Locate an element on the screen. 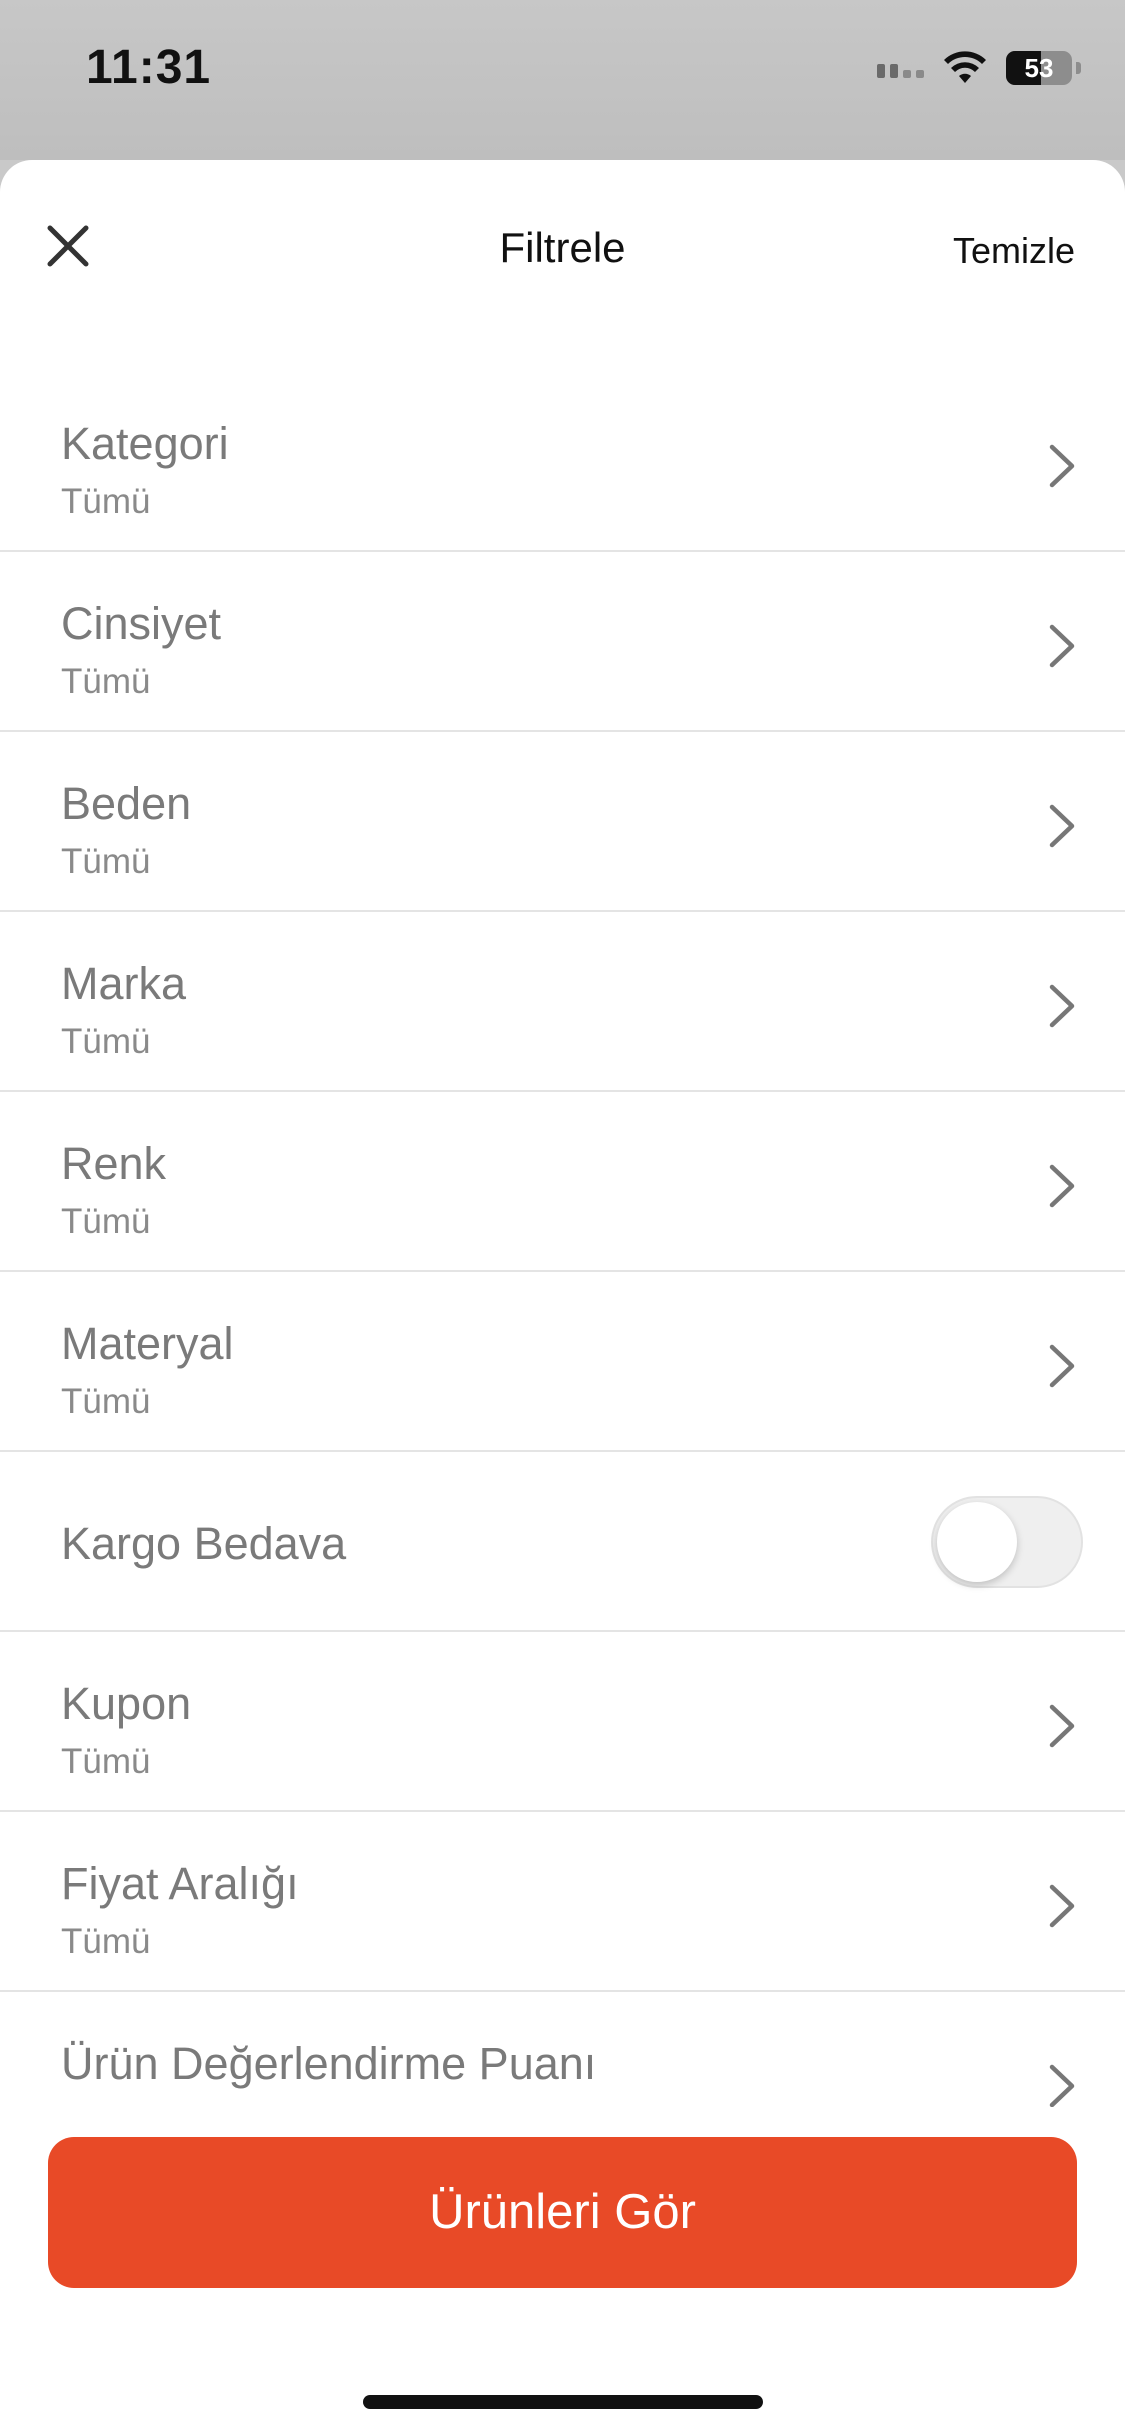  battery-icon: 53 is located at coordinates (1039, 68).